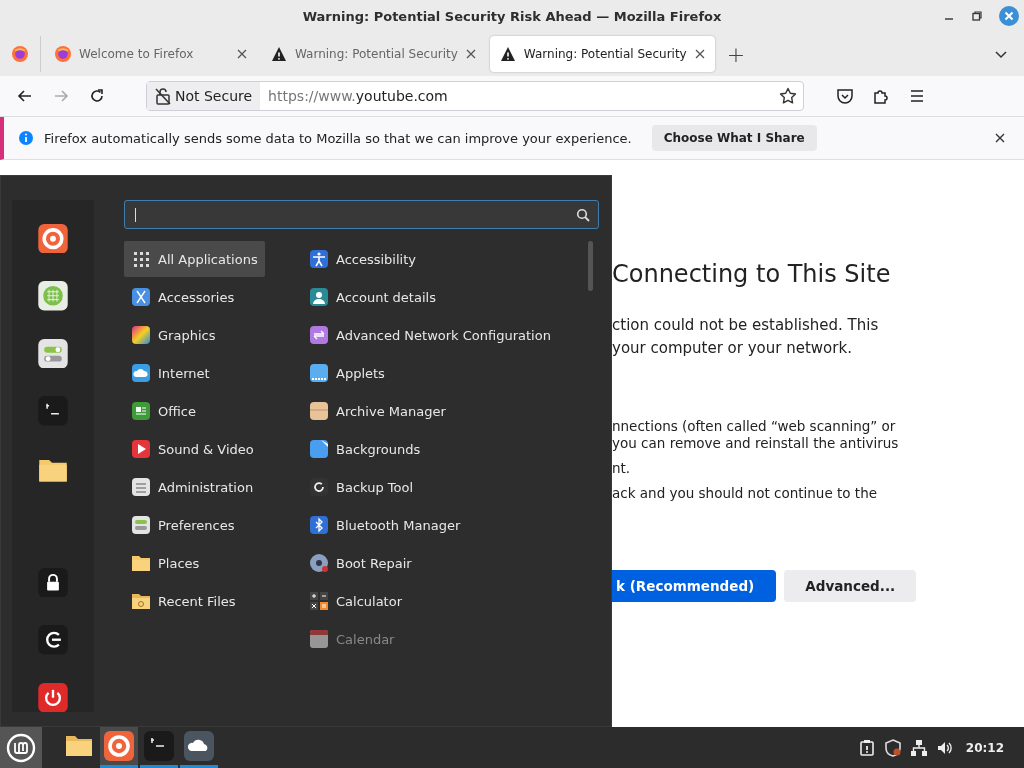  Describe the element at coordinates (187, 335) in the screenshot. I see `category-label: Graphics` at that location.